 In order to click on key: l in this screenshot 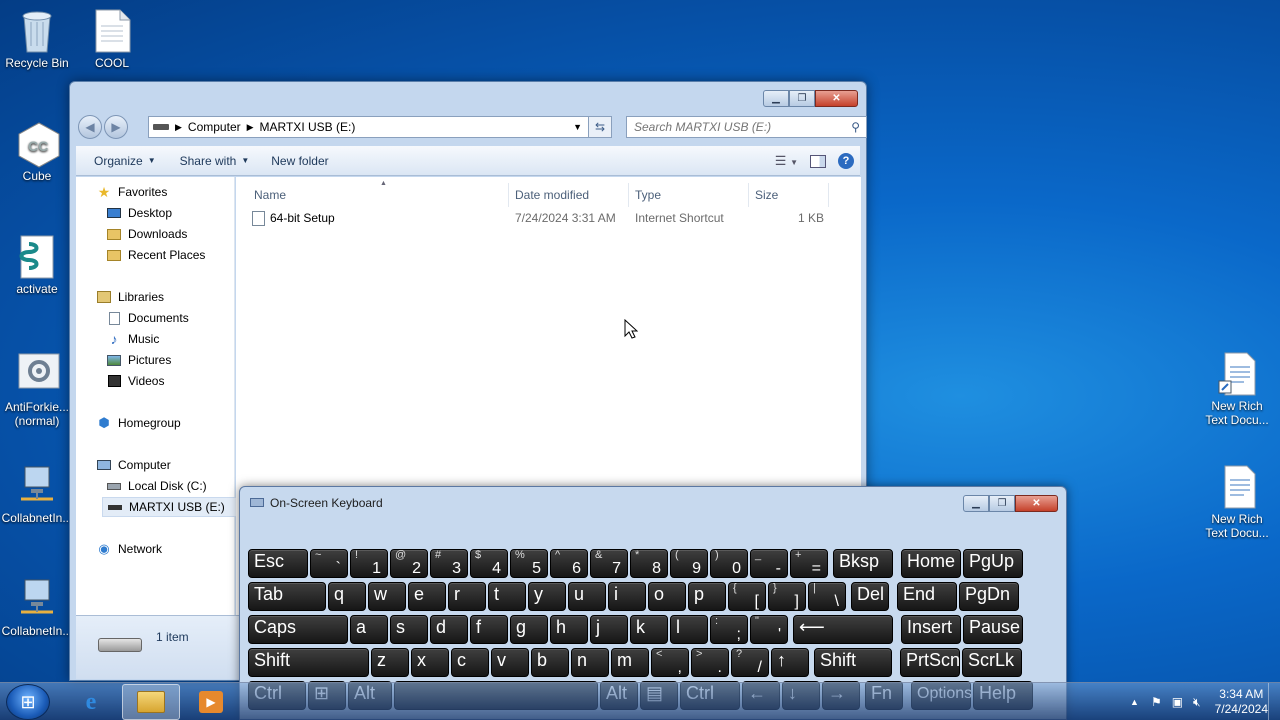, I will do `click(689, 629)`.